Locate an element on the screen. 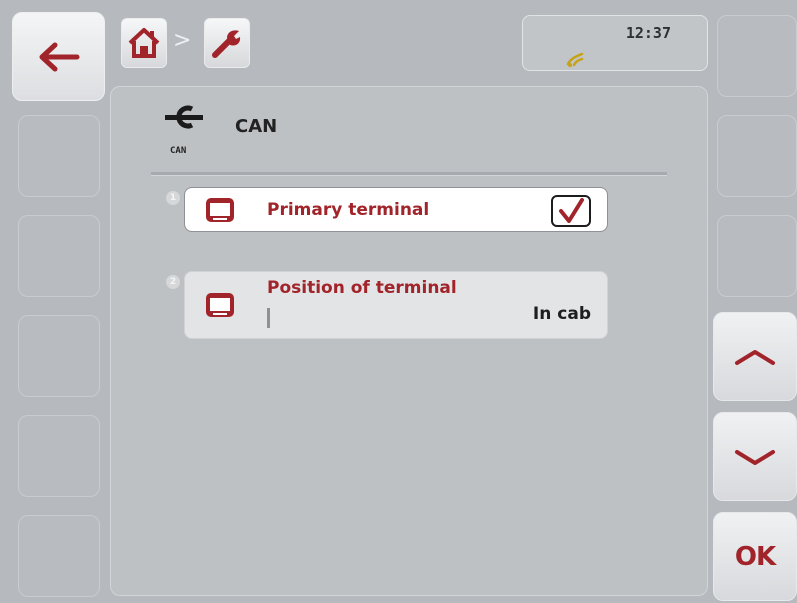 The image size is (797, 603). breadcrumb-settings is located at coordinates (227, 43).